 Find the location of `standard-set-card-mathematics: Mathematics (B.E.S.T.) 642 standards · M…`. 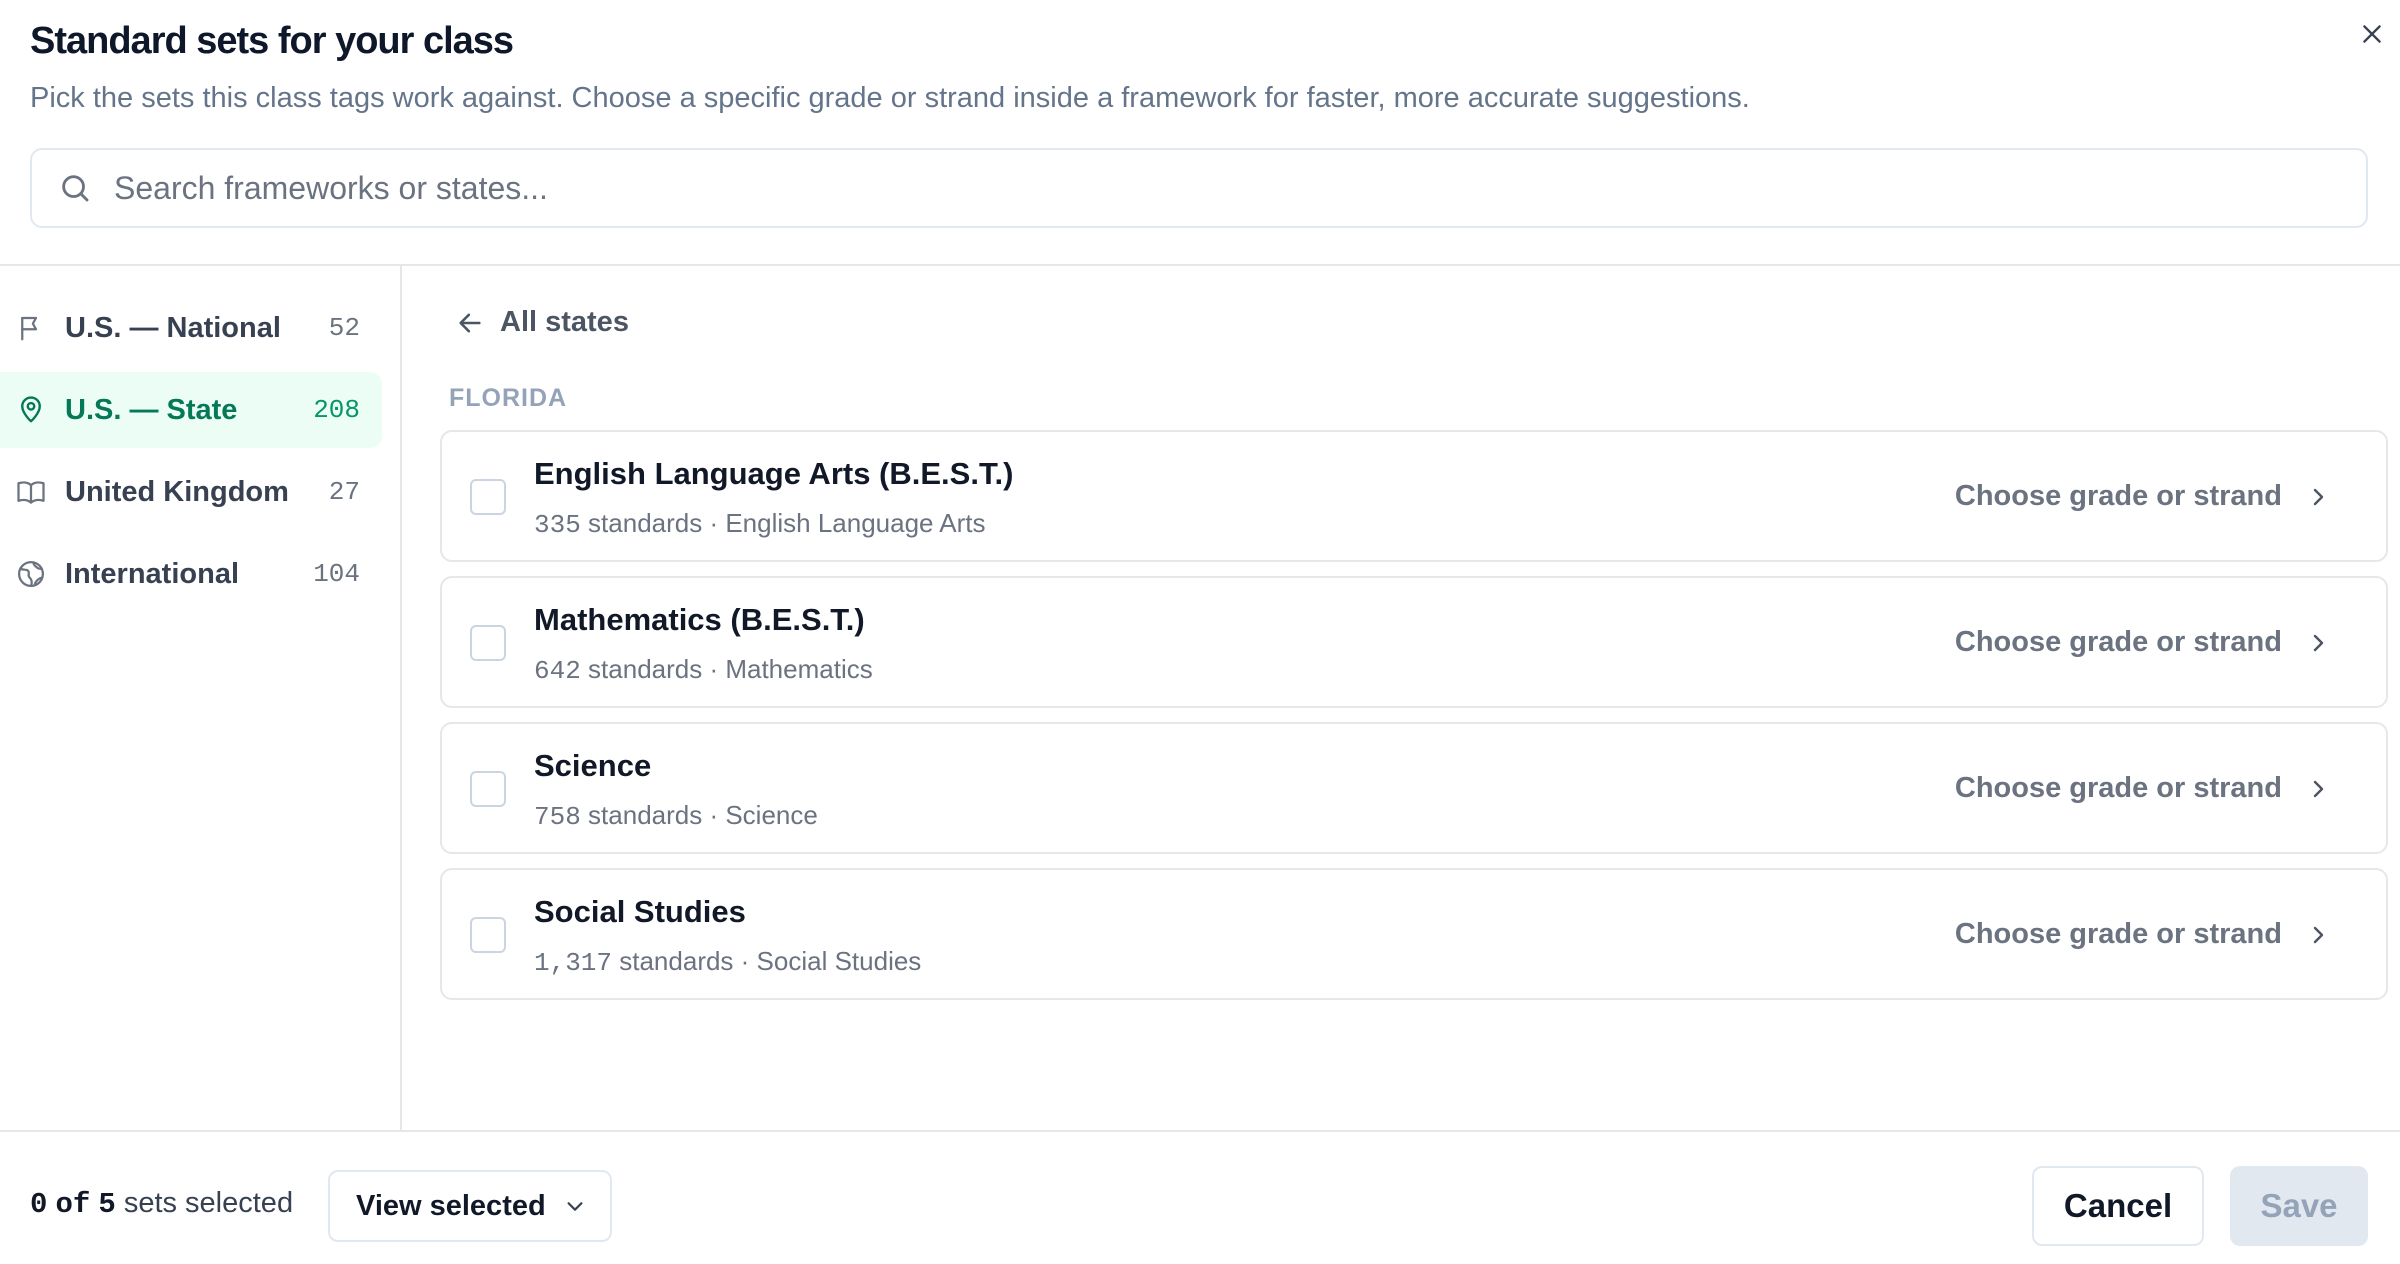

standard-set-card-mathematics: Mathematics (B.E.S.T.) 642 standards · M… is located at coordinates (1414, 642).